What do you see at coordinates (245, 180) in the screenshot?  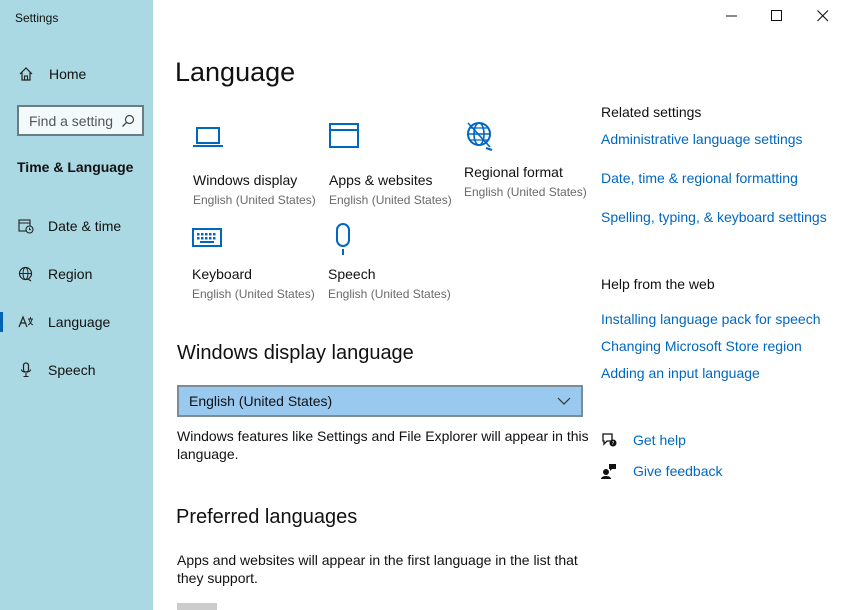 I see `tile-name: Windows display` at bounding box center [245, 180].